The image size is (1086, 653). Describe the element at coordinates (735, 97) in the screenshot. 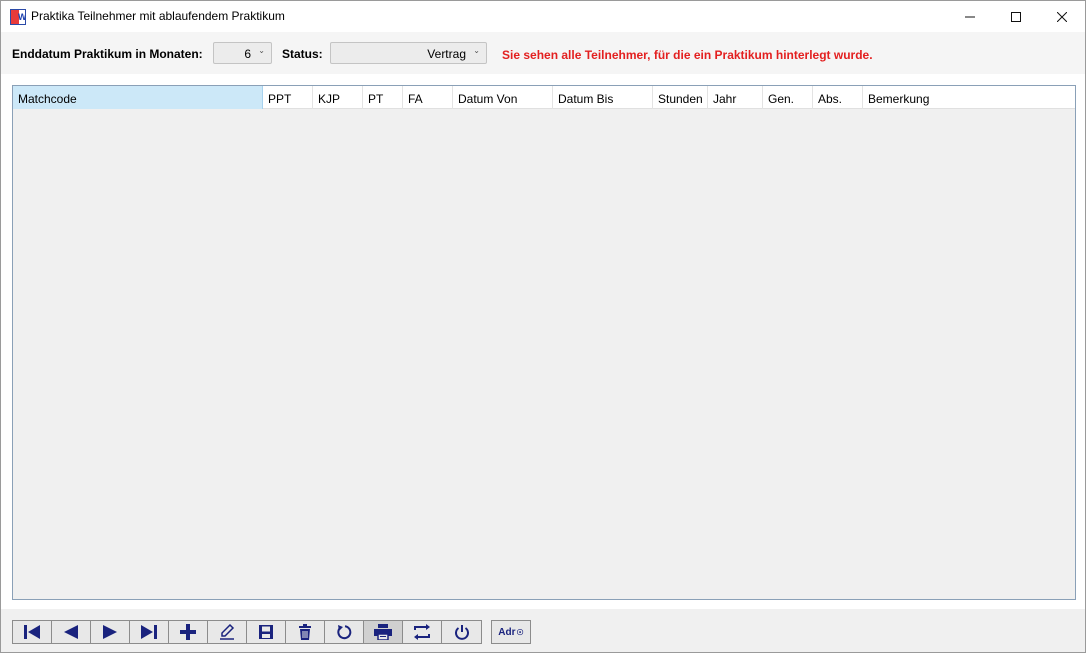

I see `column-header-jahr: Jahr` at that location.